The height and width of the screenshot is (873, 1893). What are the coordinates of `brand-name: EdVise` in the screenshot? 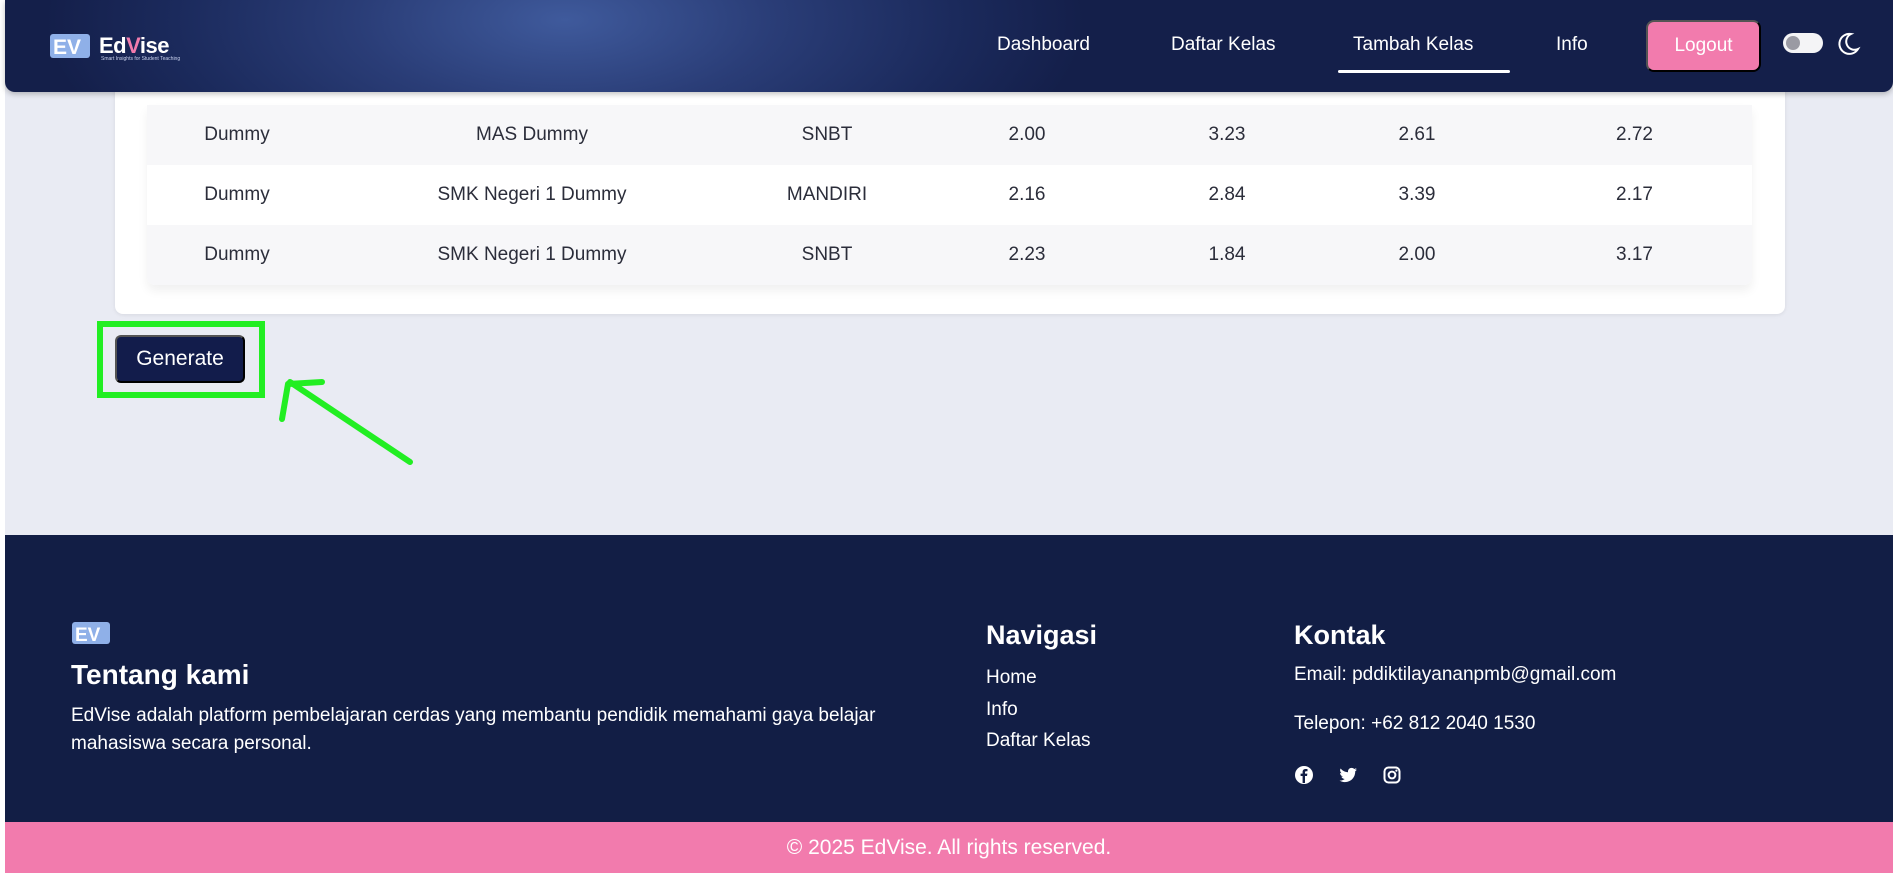 It's located at (134, 45).